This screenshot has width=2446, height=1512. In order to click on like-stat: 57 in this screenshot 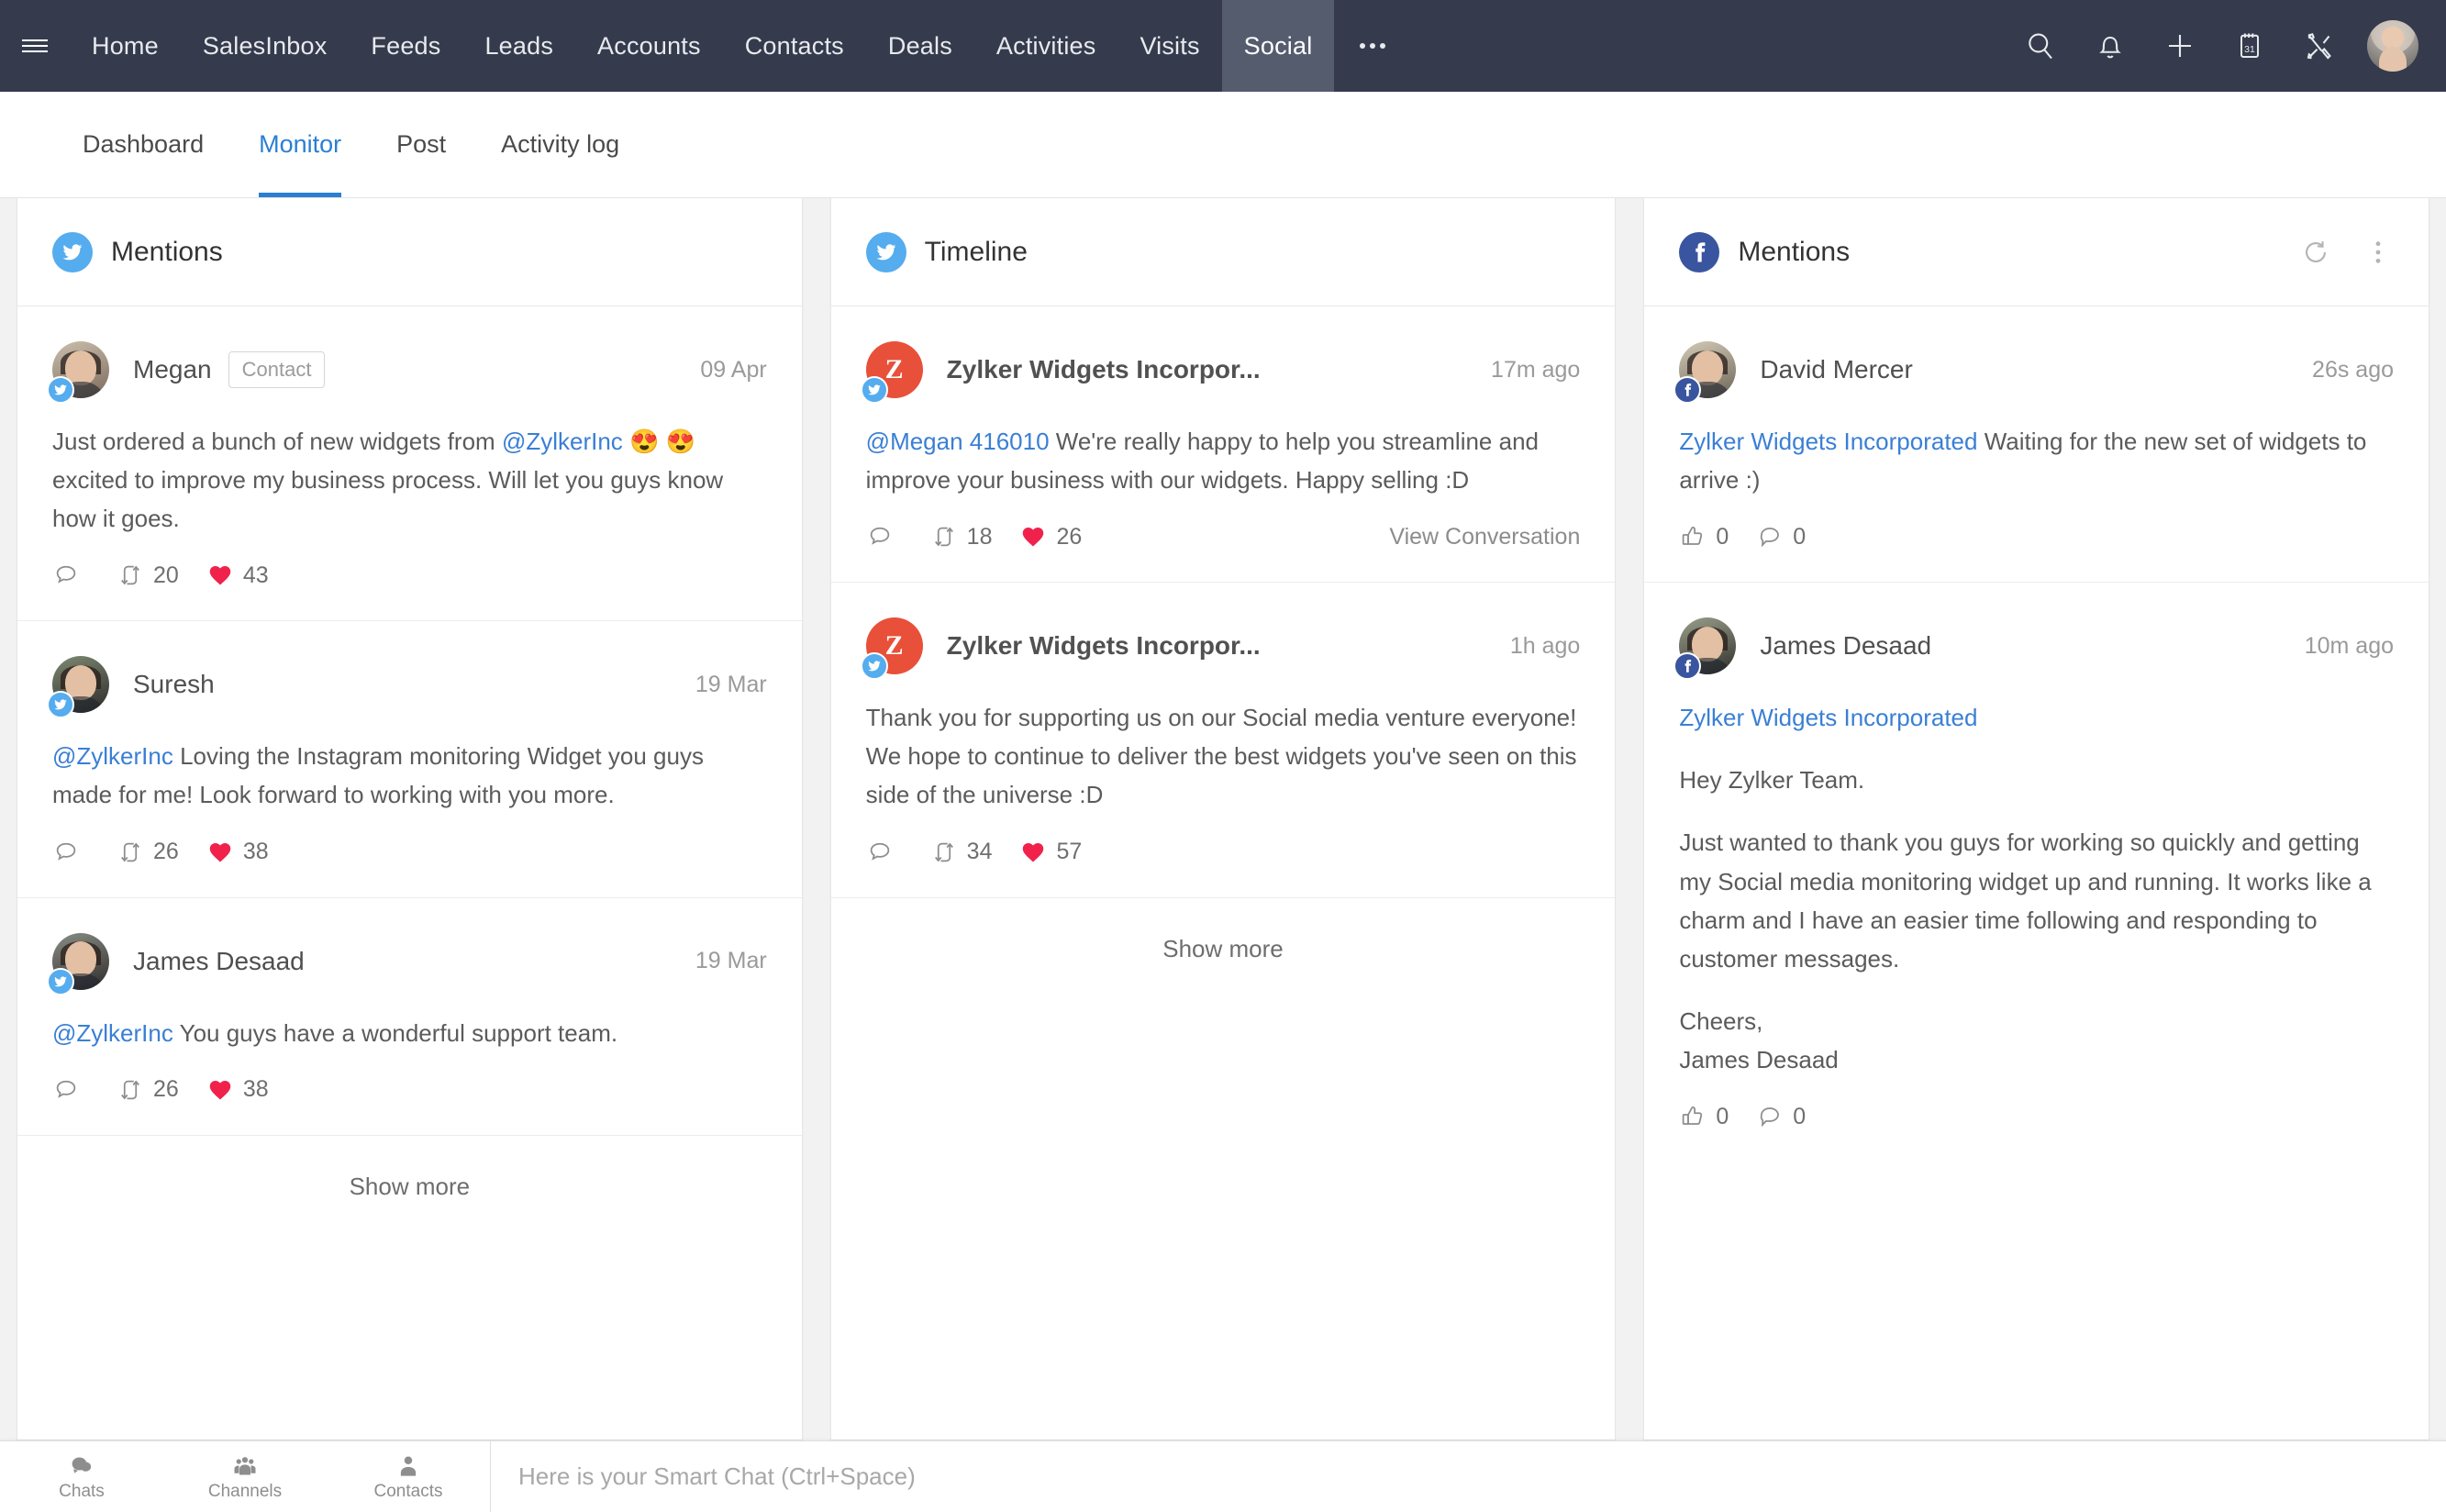, I will do `click(1050, 852)`.